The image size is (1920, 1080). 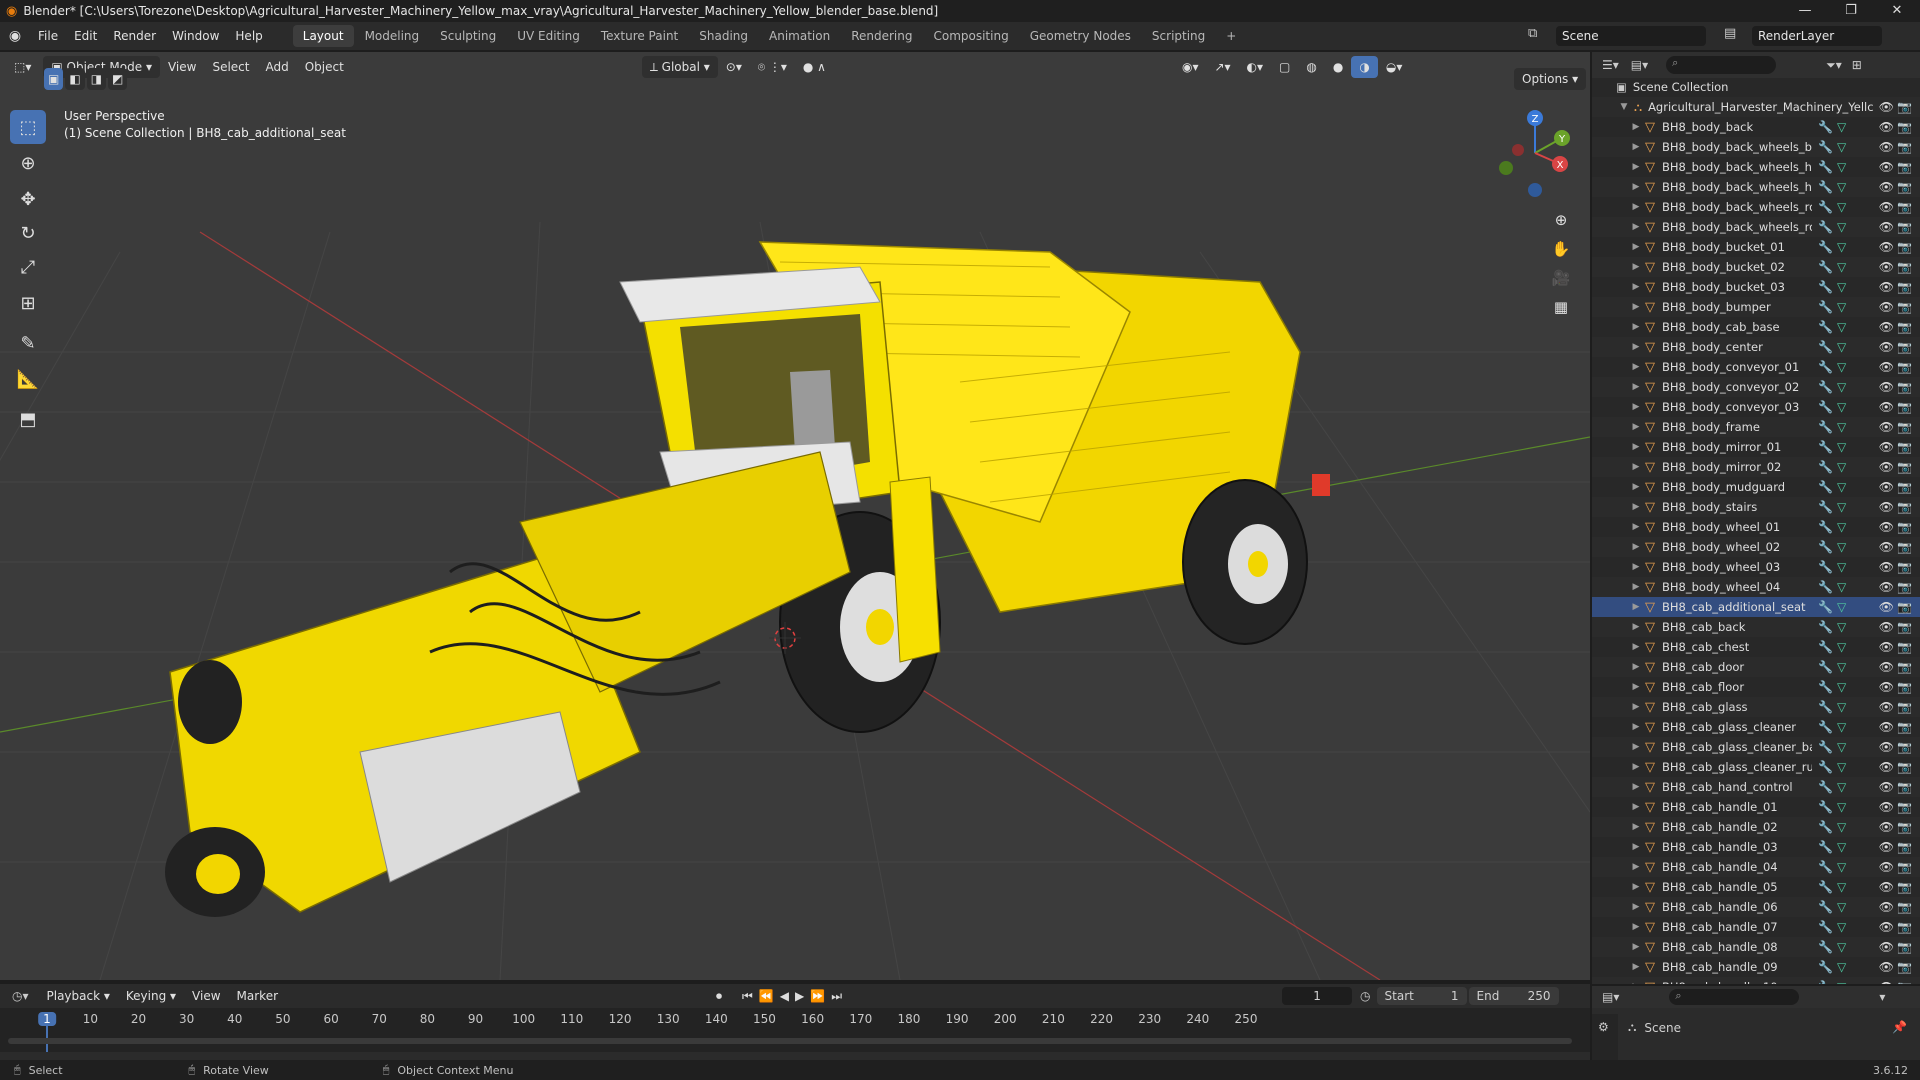 I want to click on move-tool-icon: ✥, so click(x=28, y=199).